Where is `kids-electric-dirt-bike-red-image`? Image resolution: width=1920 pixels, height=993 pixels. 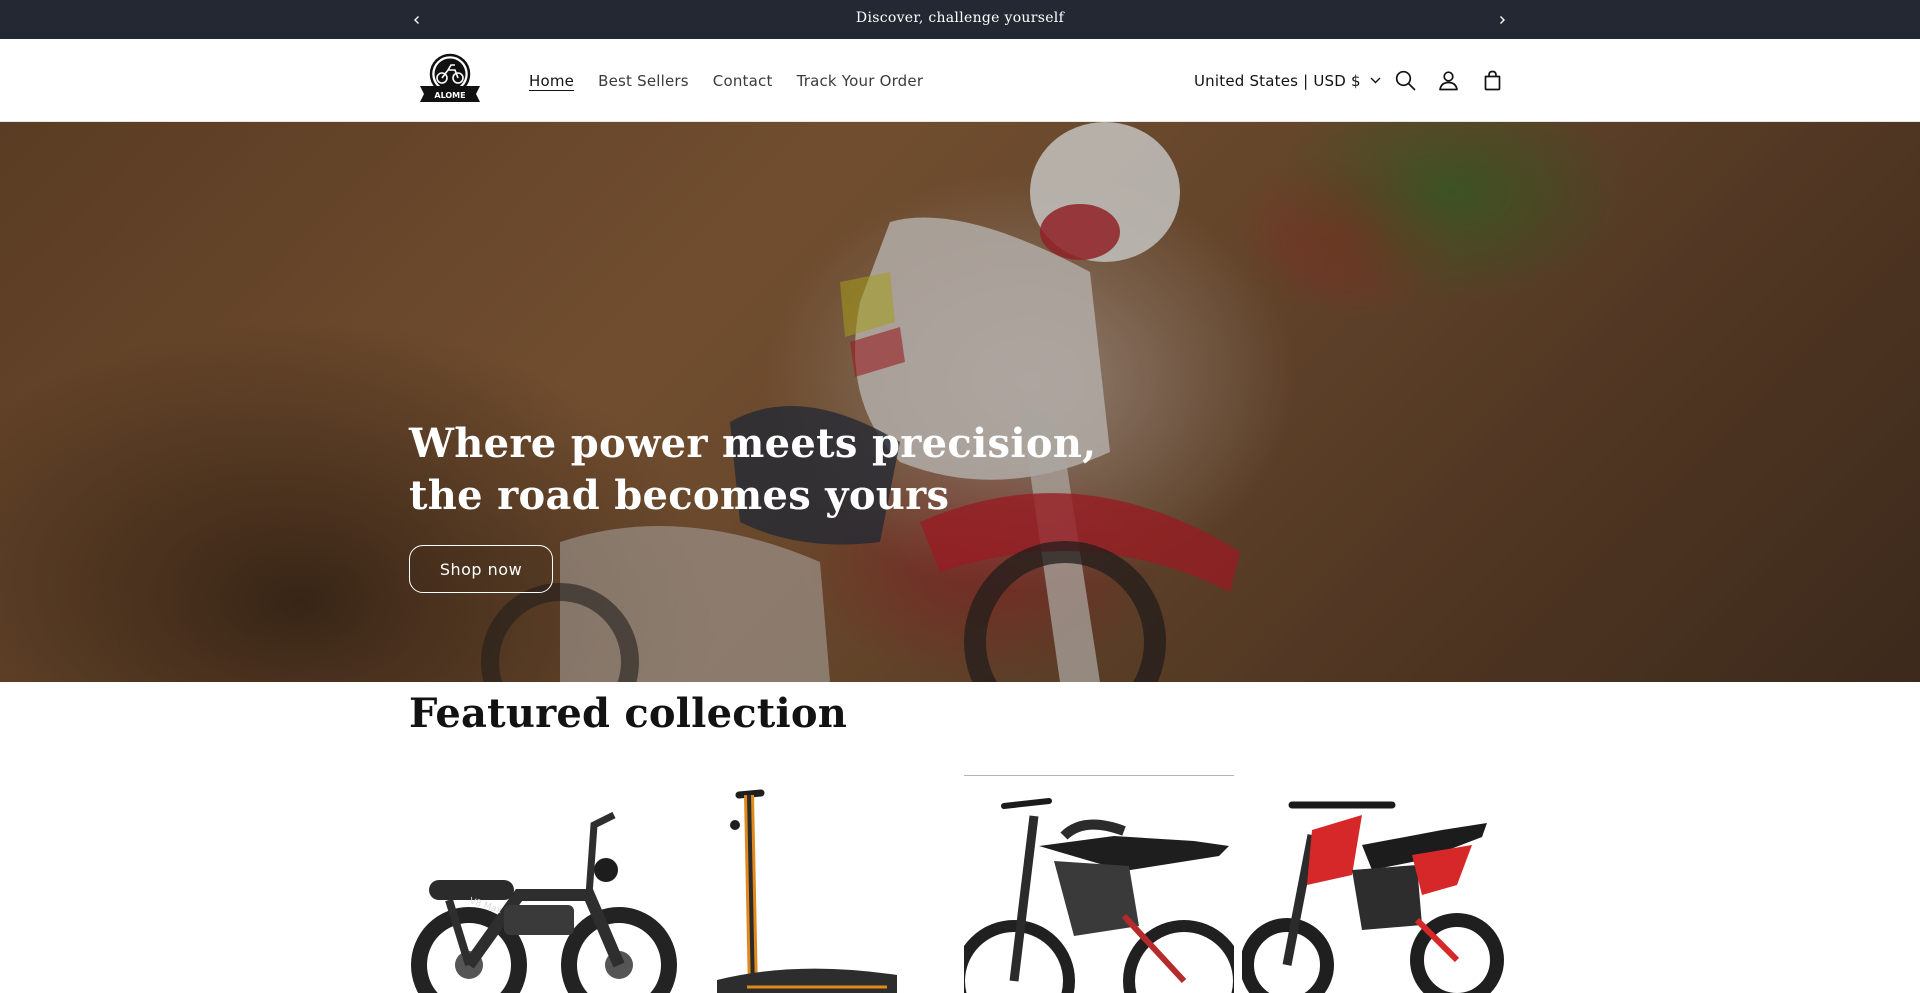 kids-electric-dirt-bike-red-image is located at coordinates (1377, 884).